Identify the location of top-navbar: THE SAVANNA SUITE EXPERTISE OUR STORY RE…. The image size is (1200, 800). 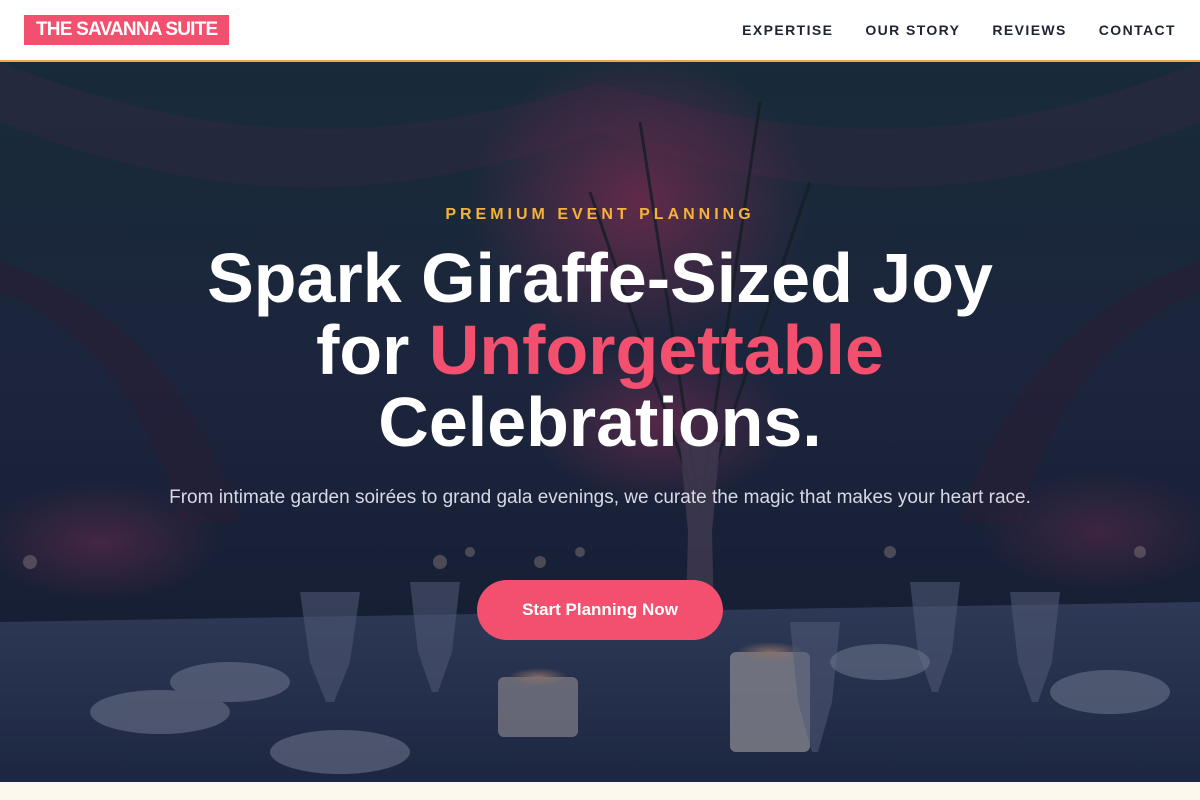
(600, 31).